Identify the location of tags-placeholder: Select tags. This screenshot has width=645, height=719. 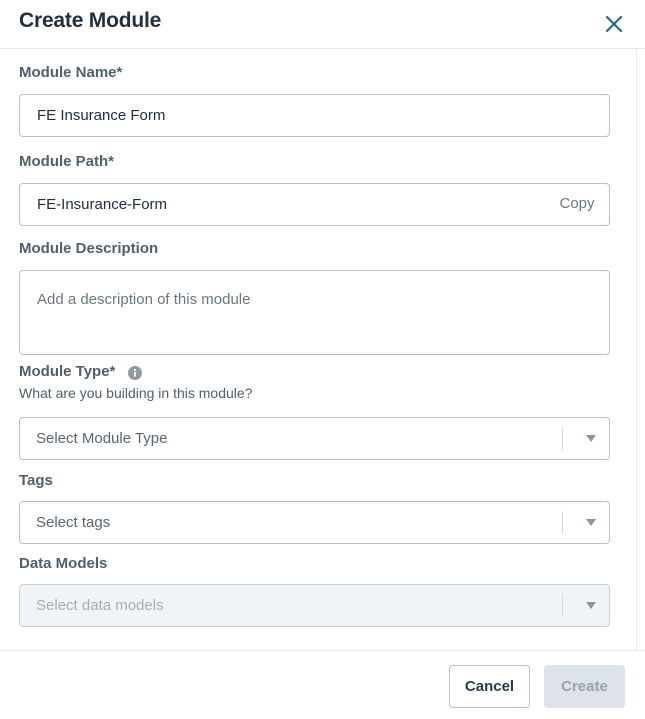
(73, 522).